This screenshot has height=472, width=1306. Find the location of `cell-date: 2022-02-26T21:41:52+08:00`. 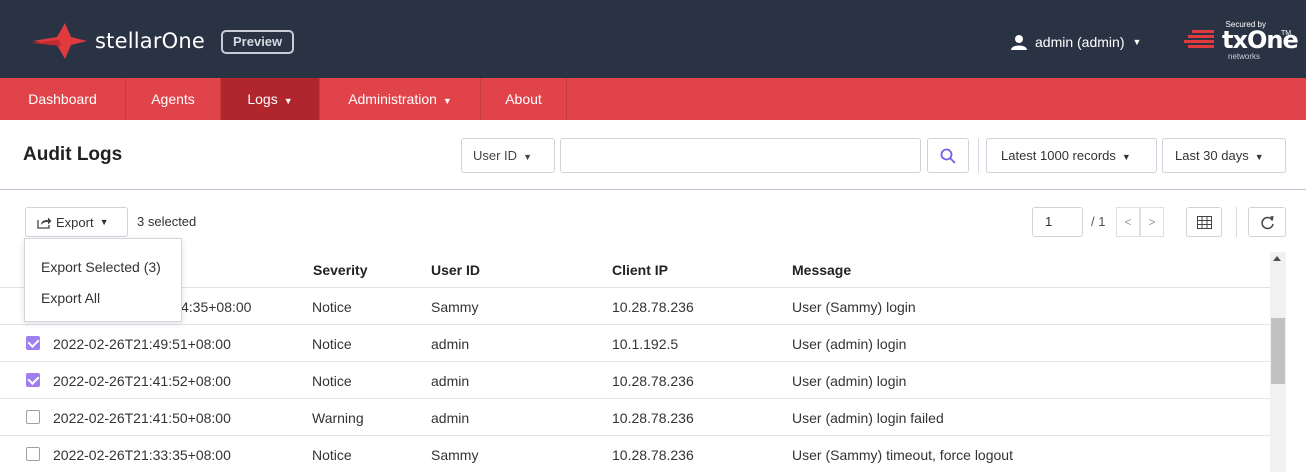

cell-date: 2022-02-26T21:41:52+08:00 is located at coordinates (142, 381).